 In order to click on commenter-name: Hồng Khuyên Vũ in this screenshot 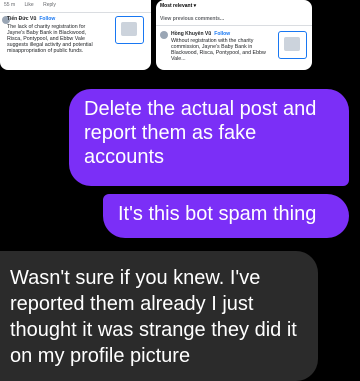, I will do `click(191, 34)`.